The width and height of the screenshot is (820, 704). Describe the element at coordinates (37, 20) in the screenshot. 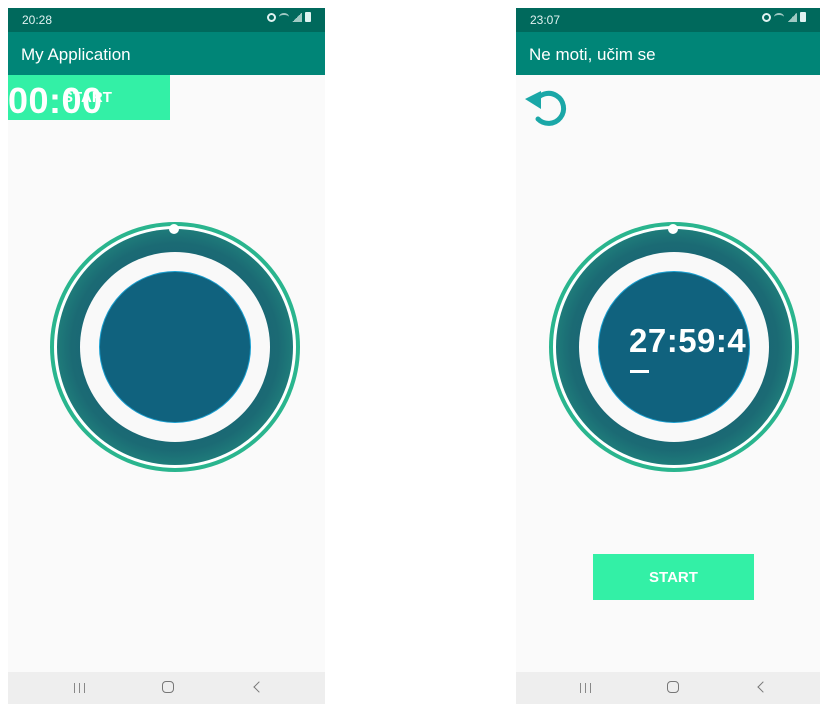

I see `status-time: 20:28` at that location.